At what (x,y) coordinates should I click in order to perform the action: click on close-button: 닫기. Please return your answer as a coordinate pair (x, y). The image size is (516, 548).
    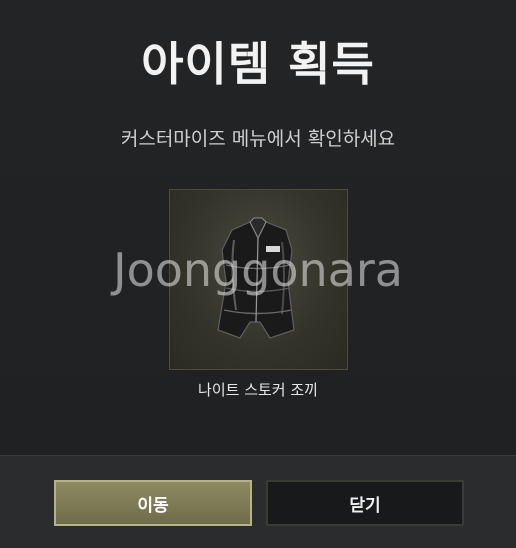
    Looking at the image, I should click on (365, 503).